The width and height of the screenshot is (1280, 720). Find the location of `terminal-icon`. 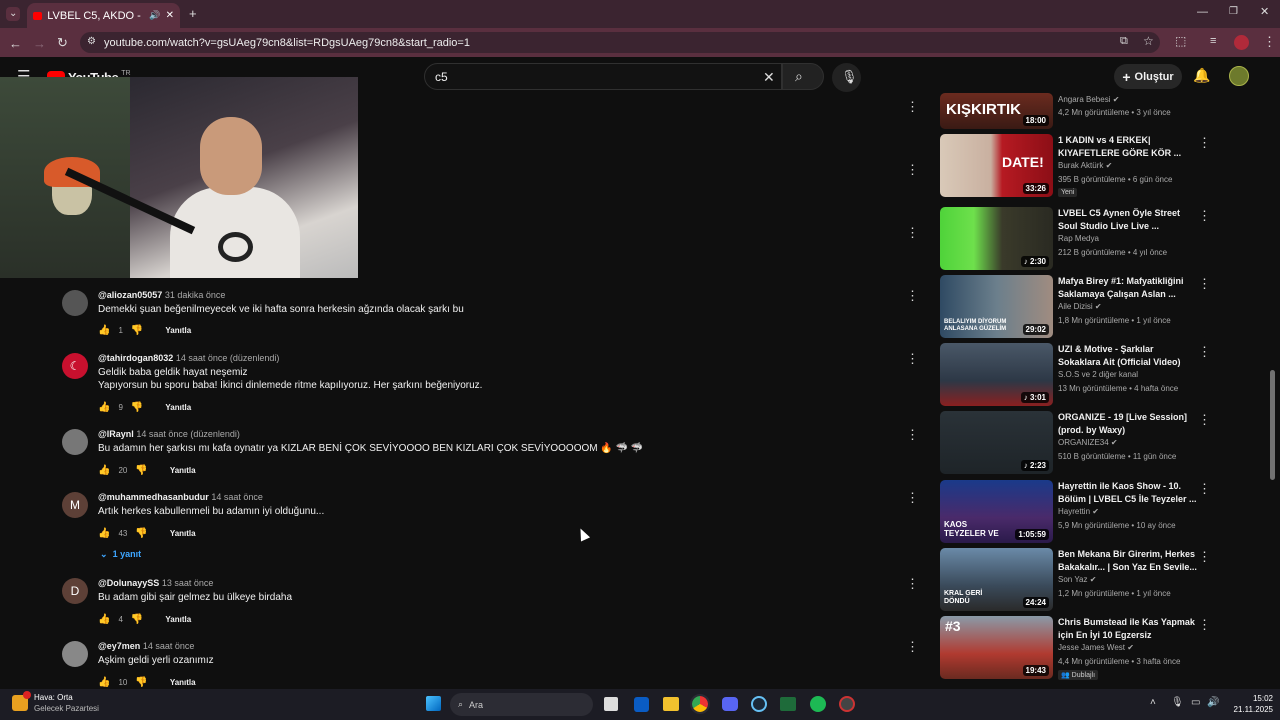

terminal-icon is located at coordinates (788, 704).